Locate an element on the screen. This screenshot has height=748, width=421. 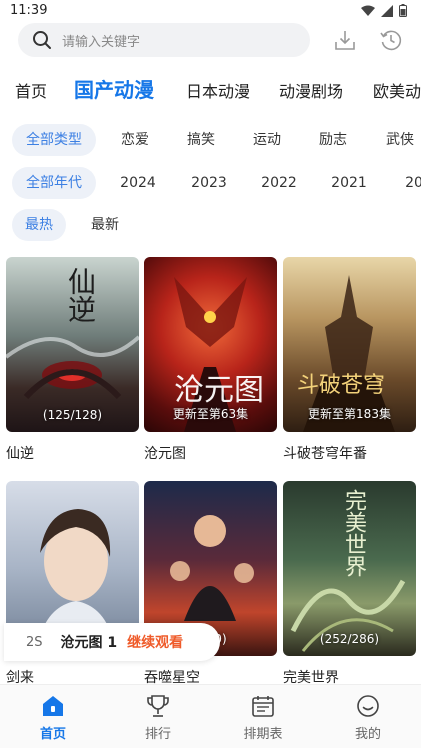
resume-title: 沧元图 1 is located at coordinates (89, 643).